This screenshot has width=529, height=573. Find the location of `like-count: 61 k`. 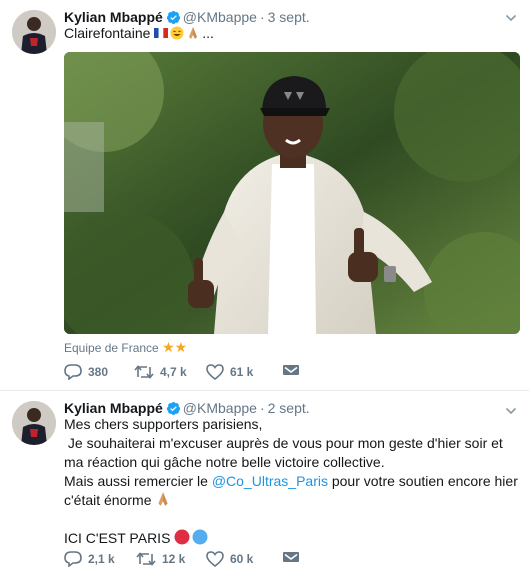

like-count: 61 k is located at coordinates (242, 372).